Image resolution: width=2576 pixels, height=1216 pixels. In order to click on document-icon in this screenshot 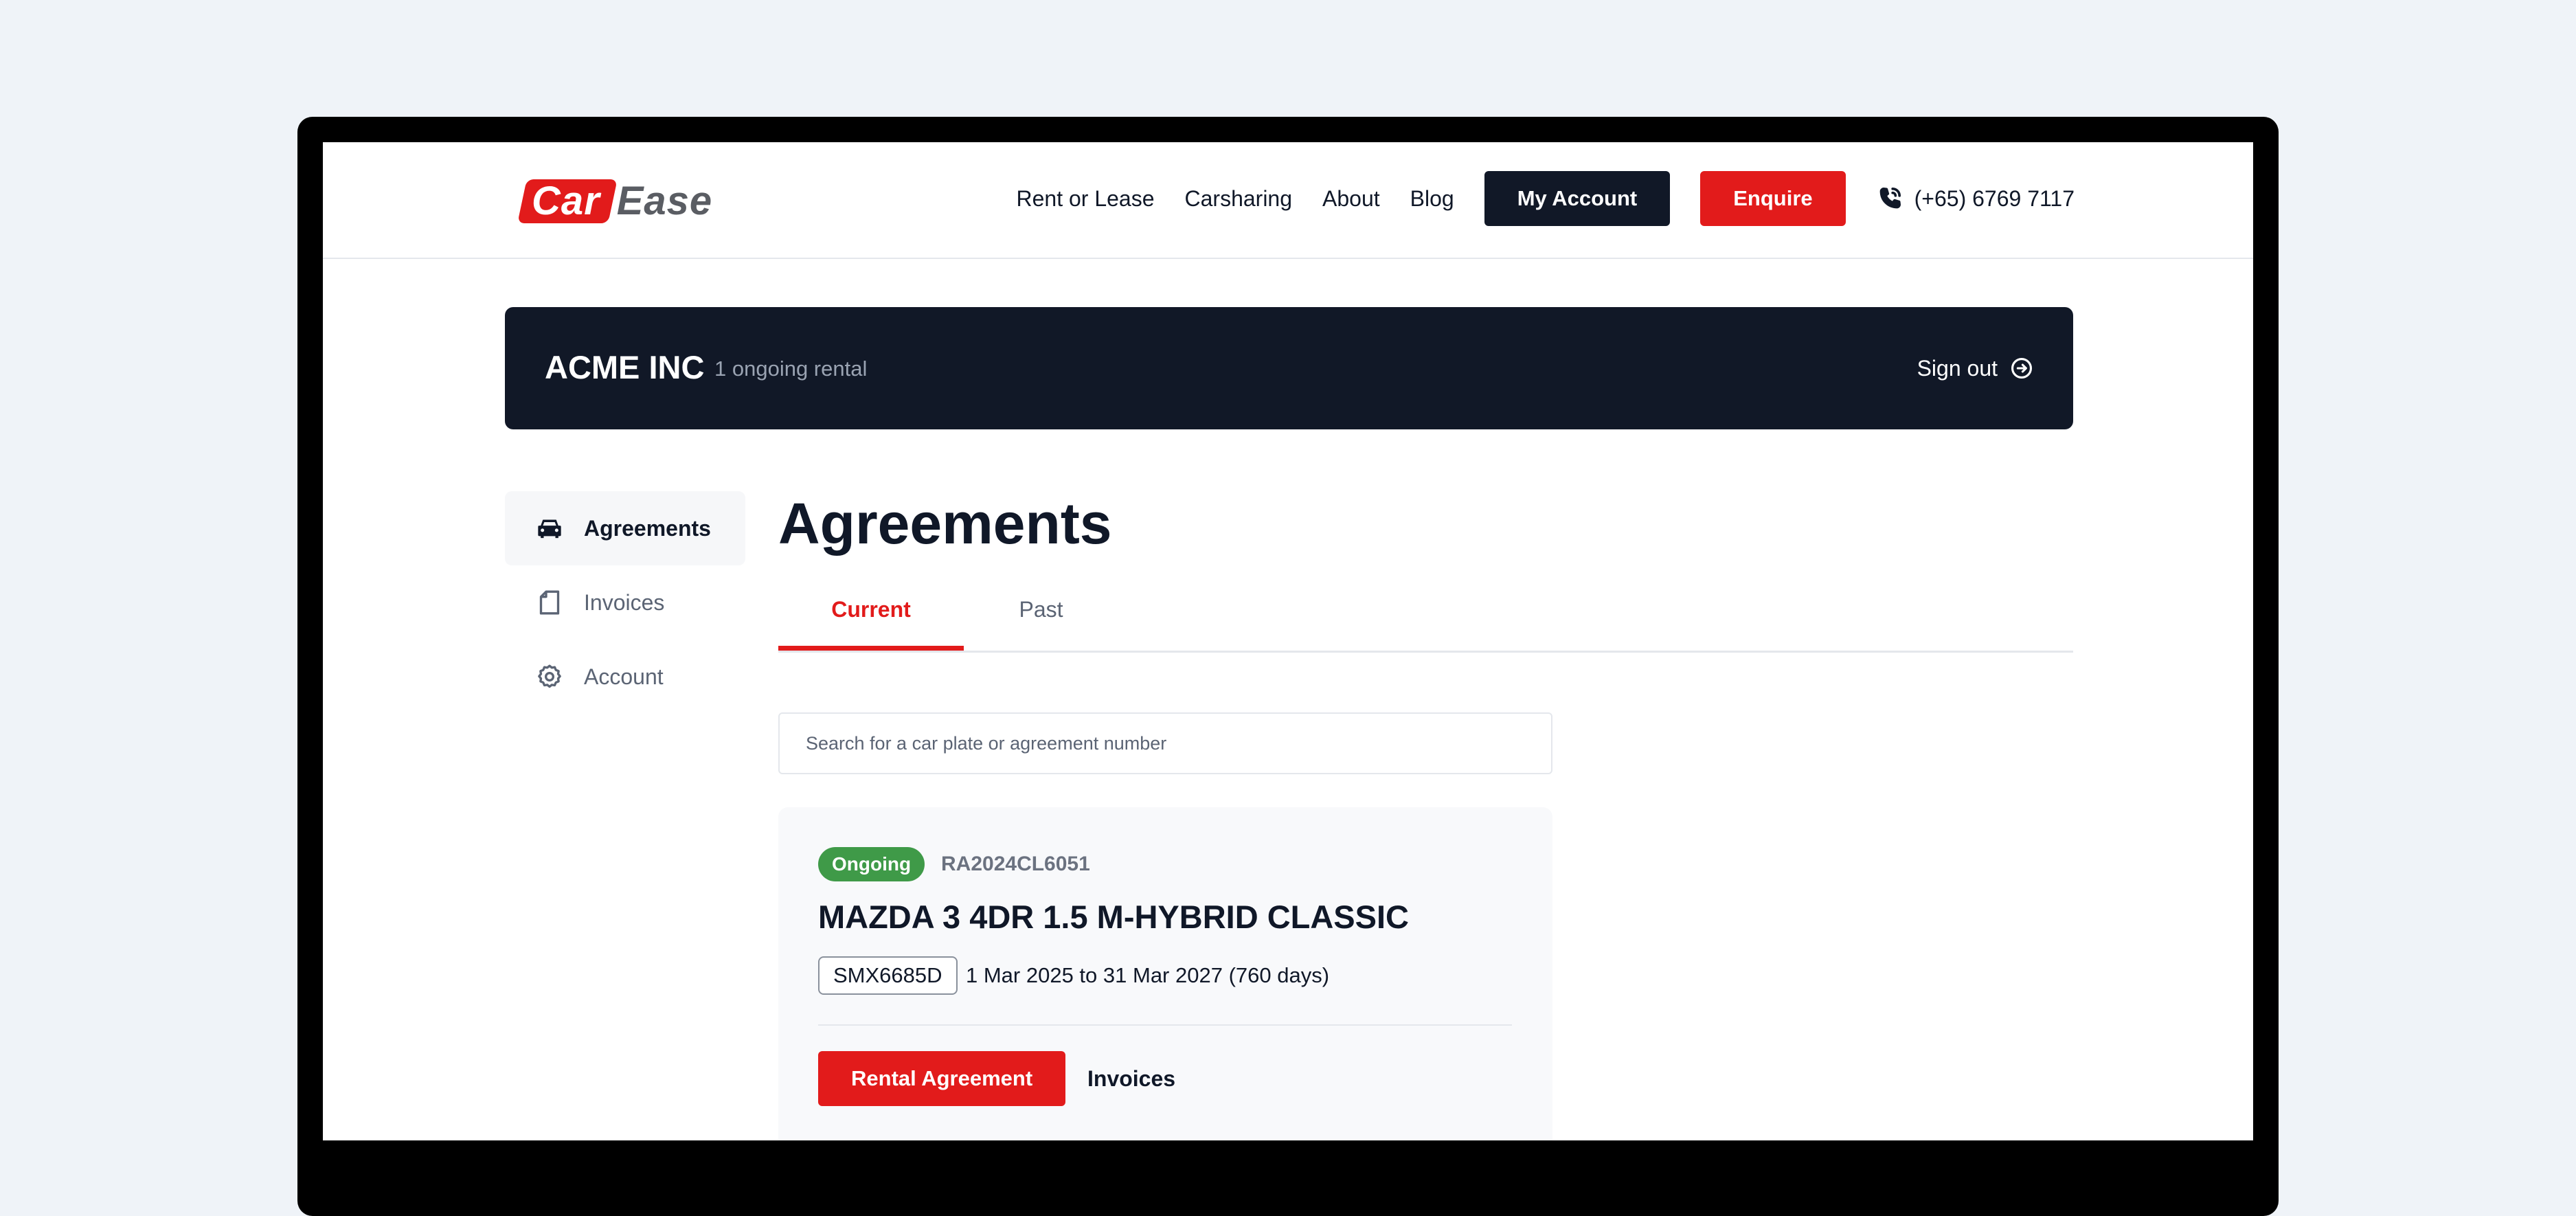, I will do `click(549, 602)`.